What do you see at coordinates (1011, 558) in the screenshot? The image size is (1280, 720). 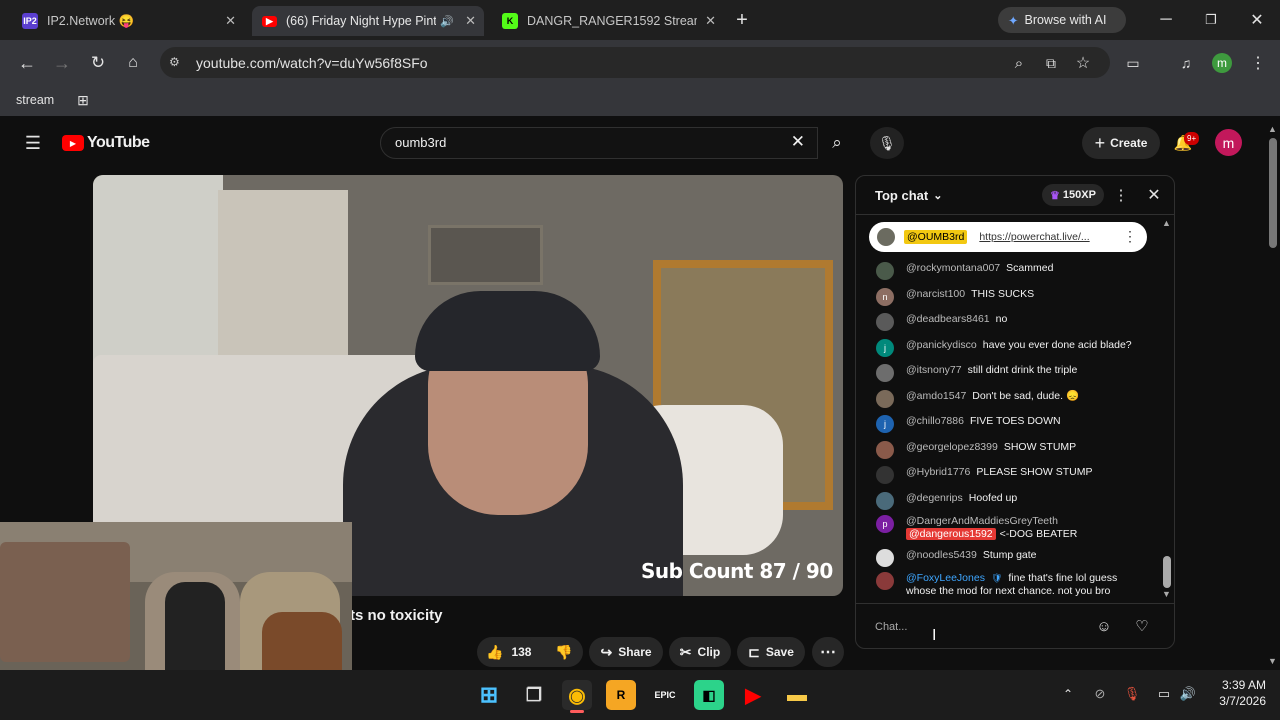 I see `chat-message: @noodles5439 Stump gate` at bounding box center [1011, 558].